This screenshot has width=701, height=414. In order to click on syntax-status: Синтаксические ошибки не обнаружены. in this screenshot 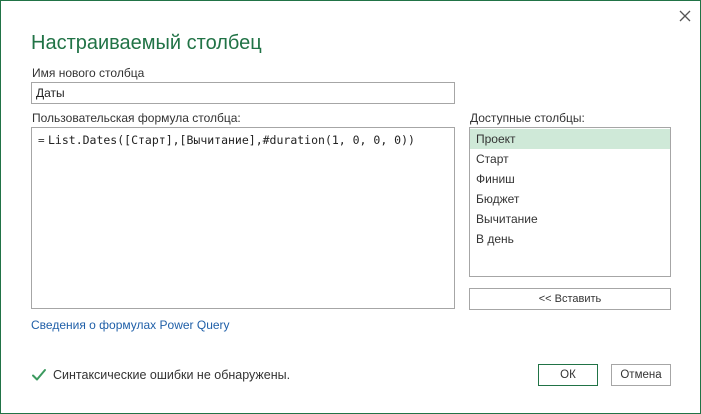, I will do `click(160, 375)`.